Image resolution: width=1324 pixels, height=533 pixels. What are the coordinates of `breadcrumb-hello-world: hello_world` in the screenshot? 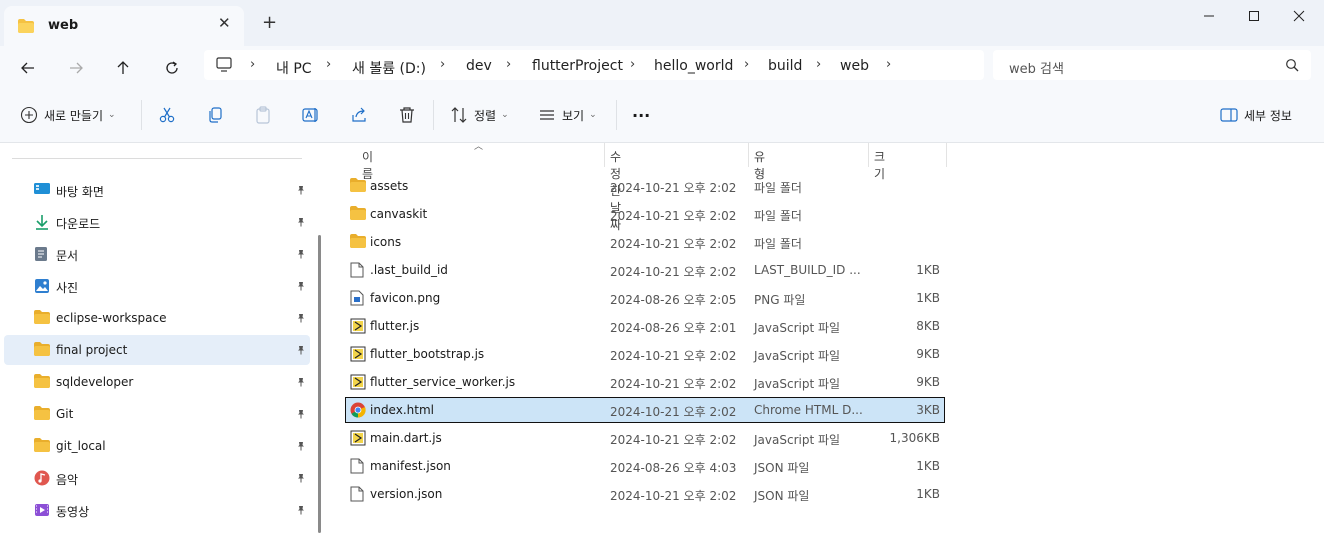 It's located at (693, 66).